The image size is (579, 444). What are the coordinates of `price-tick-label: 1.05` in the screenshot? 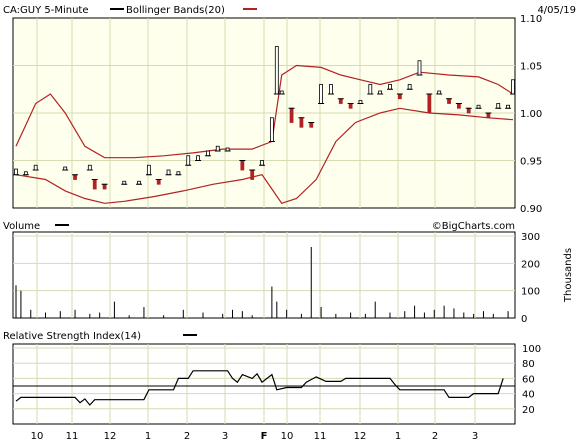 It's located at (531, 67).